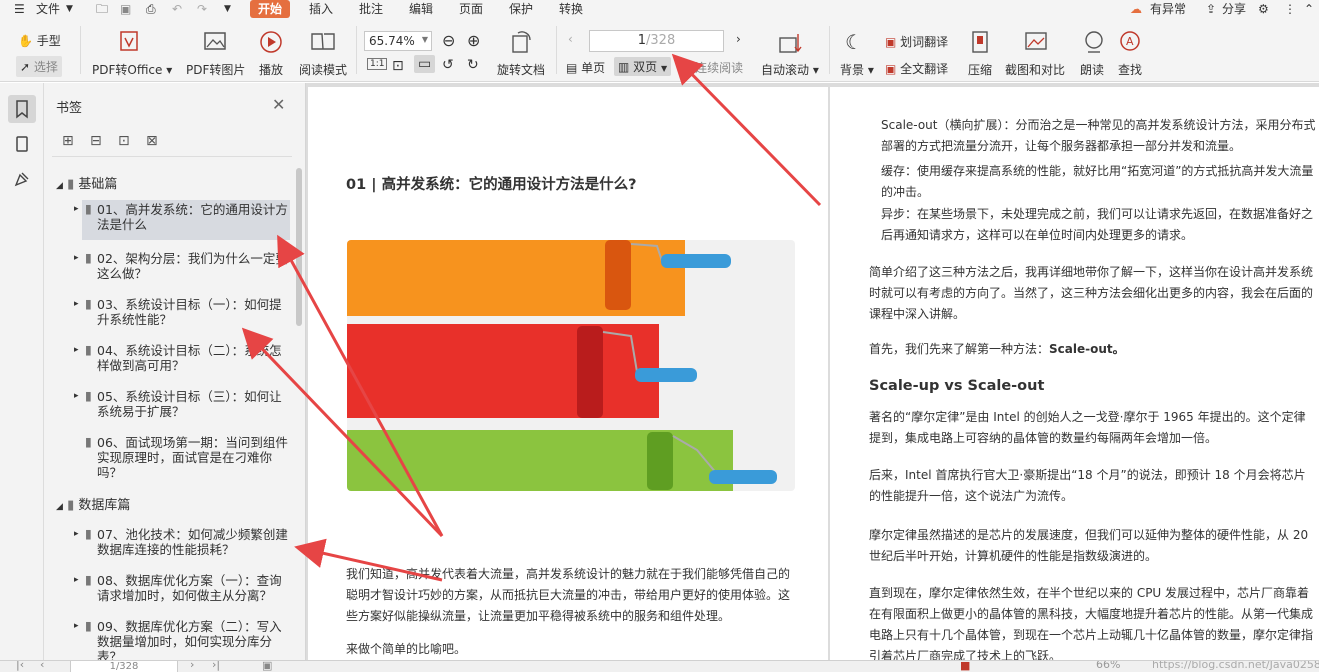  I want to click on last-page-icon: ›|, so click(216, 666).